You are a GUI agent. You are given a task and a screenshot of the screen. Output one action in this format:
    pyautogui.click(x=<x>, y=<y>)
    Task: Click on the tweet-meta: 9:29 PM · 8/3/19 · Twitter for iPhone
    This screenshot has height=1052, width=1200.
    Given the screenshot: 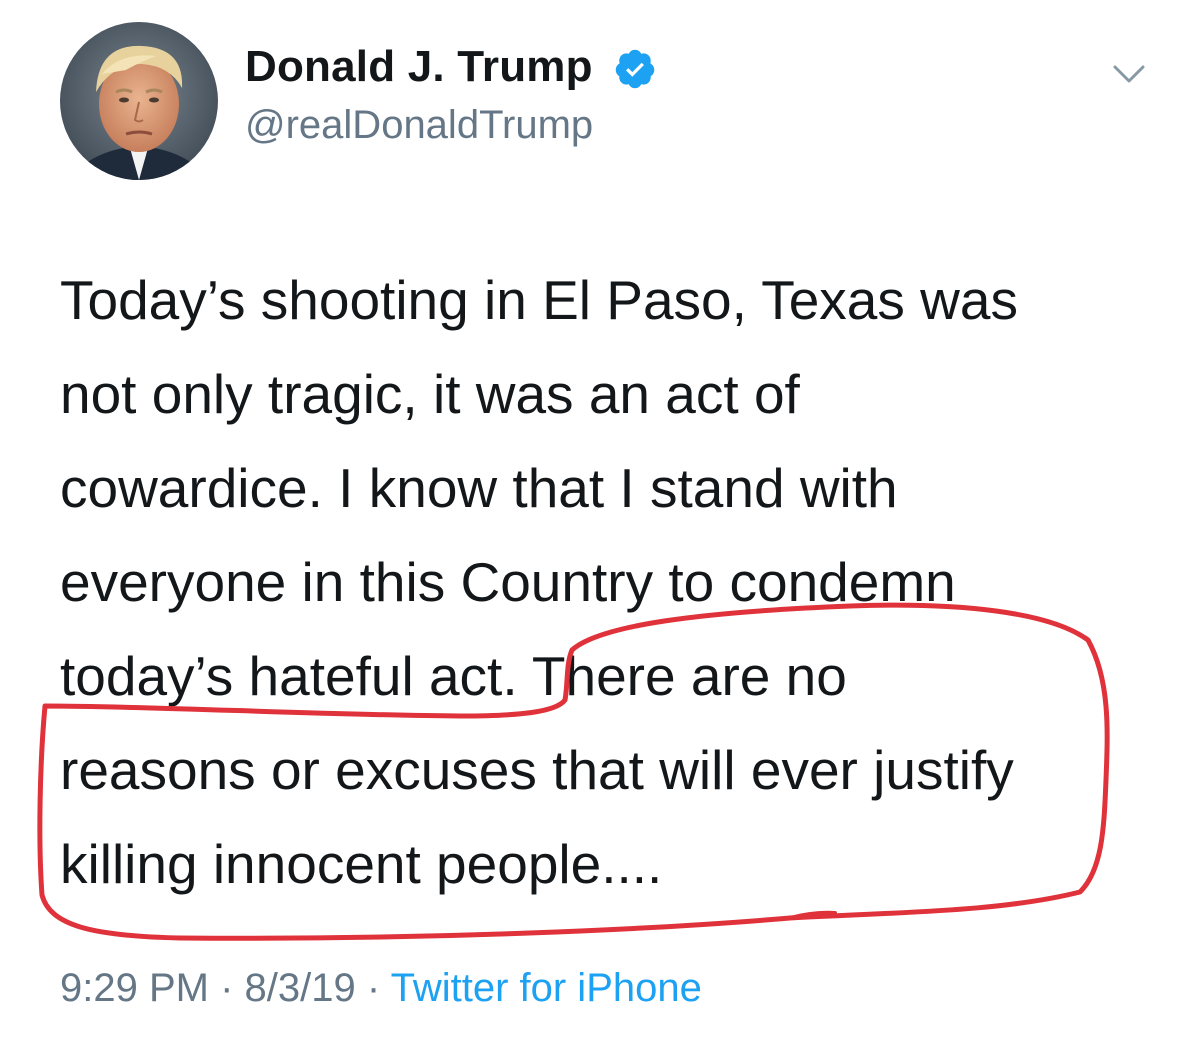 What is the action you would take?
    pyautogui.click(x=381, y=988)
    